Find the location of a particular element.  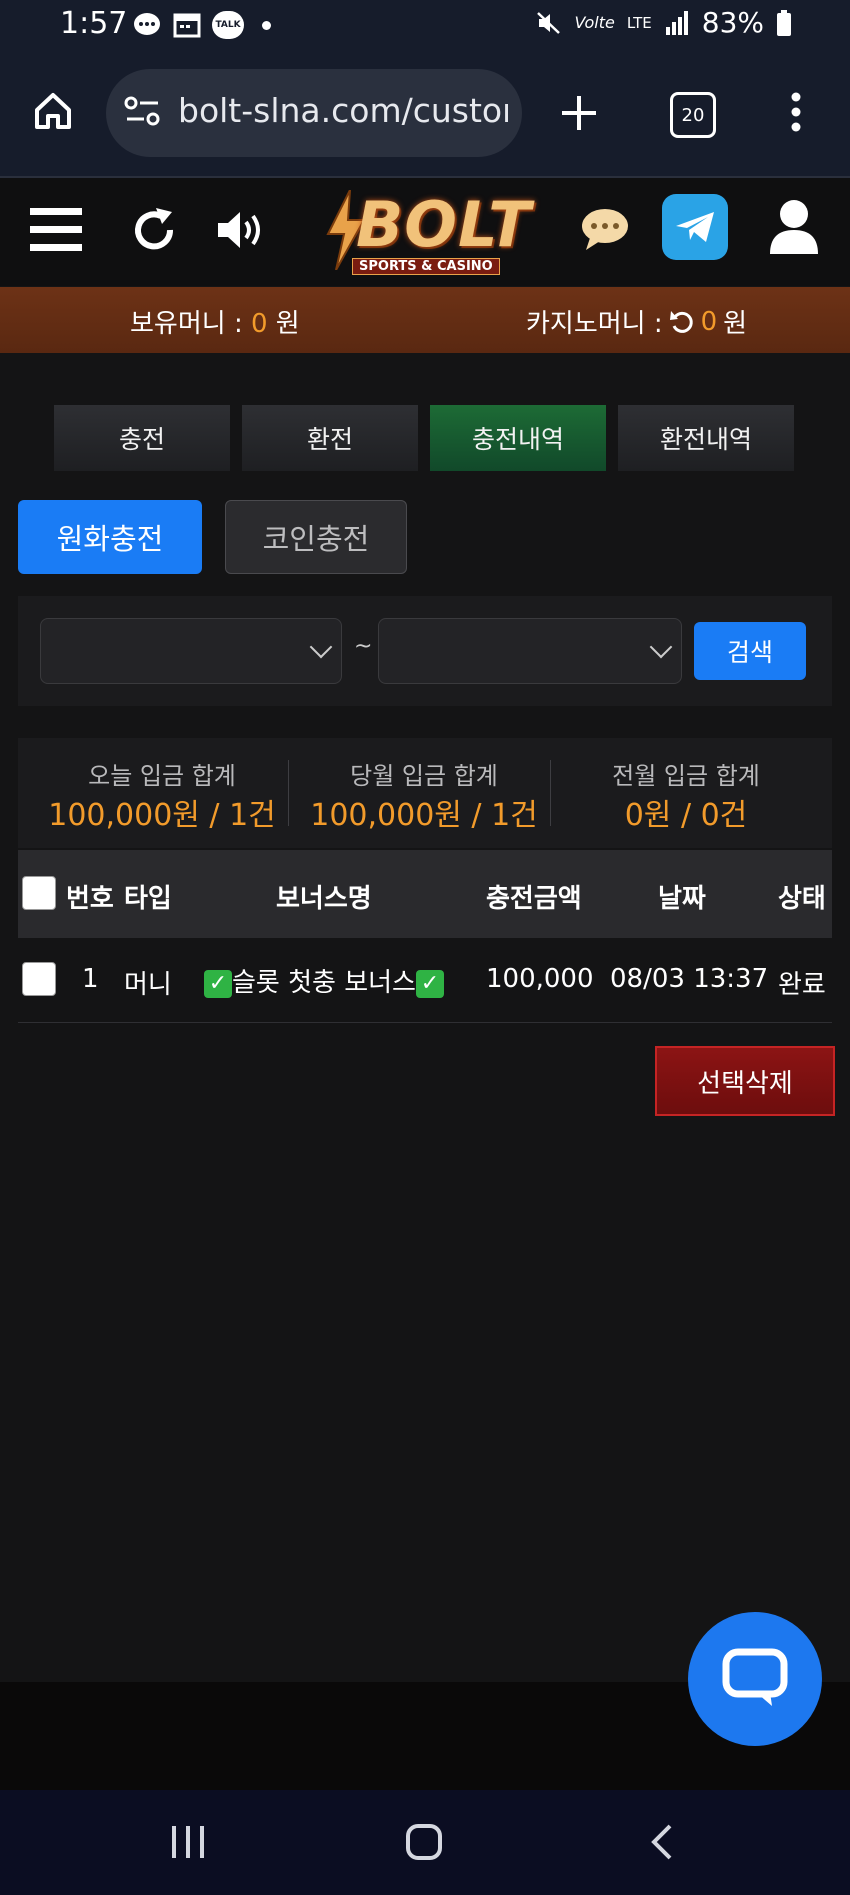

tab-withdraw-history: 환전내역 is located at coordinates (706, 438).